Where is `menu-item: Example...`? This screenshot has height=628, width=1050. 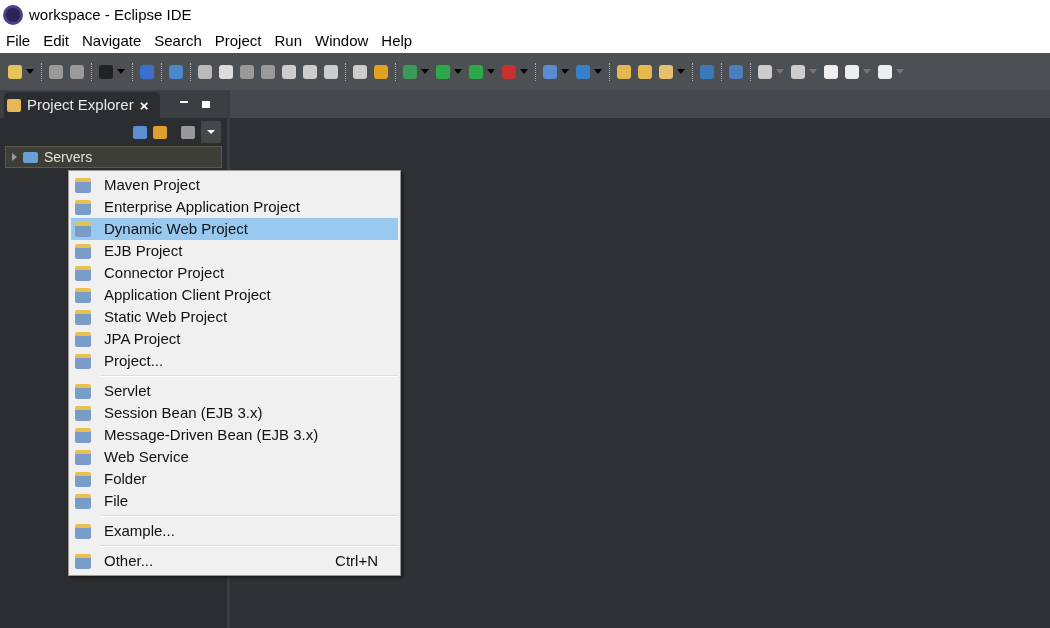
menu-item: Example... is located at coordinates (234, 531).